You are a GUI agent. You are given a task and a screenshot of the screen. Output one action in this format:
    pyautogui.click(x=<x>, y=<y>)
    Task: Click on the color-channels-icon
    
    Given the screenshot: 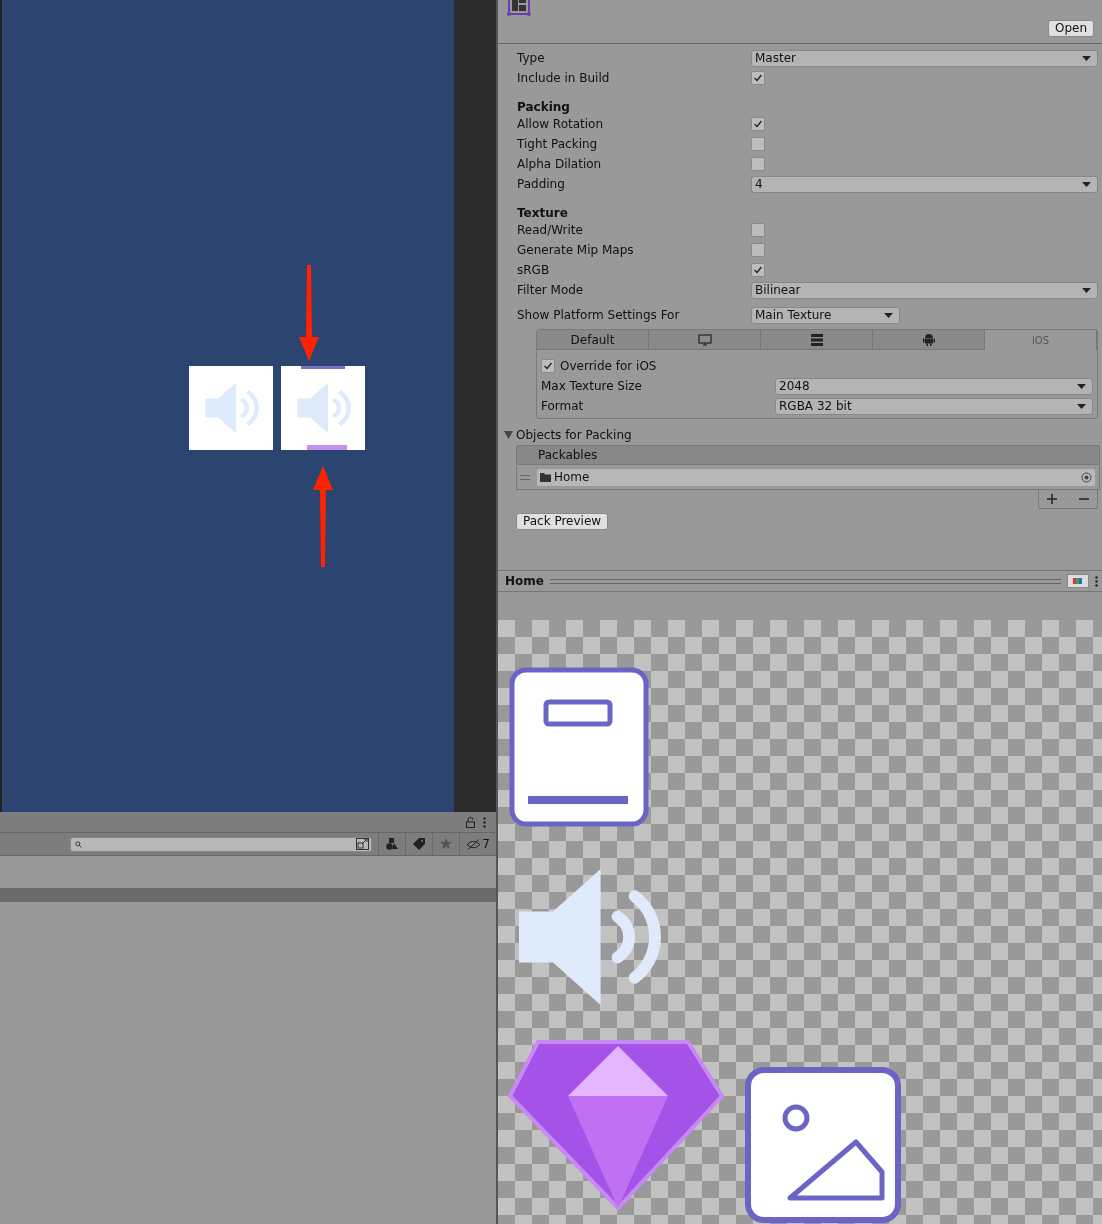 What is the action you would take?
    pyautogui.click(x=1078, y=581)
    